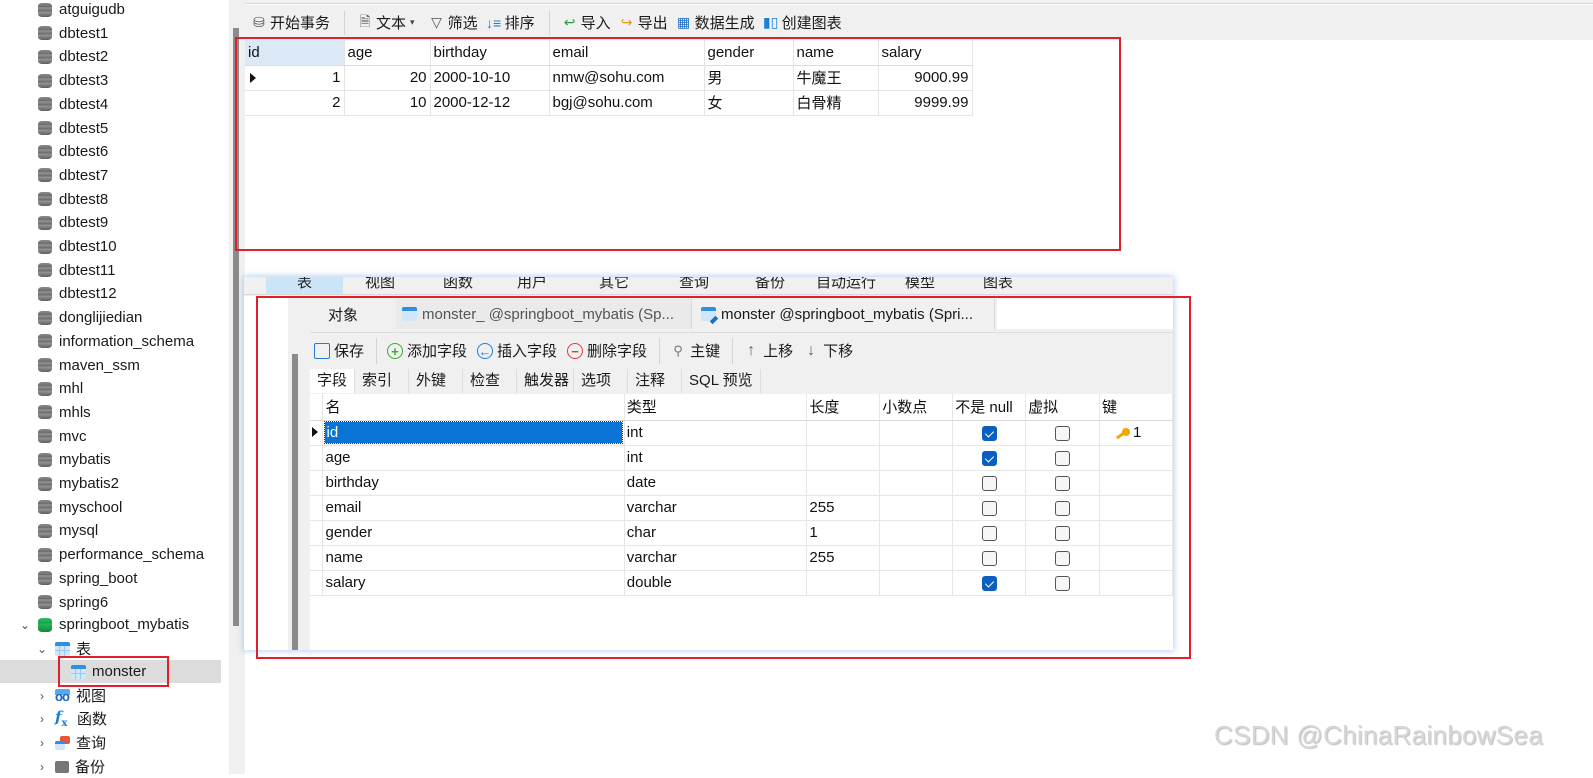  Describe the element at coordinates (89, 483) in the screenshot. I see `tree-item-label: mybatis2` at that location.